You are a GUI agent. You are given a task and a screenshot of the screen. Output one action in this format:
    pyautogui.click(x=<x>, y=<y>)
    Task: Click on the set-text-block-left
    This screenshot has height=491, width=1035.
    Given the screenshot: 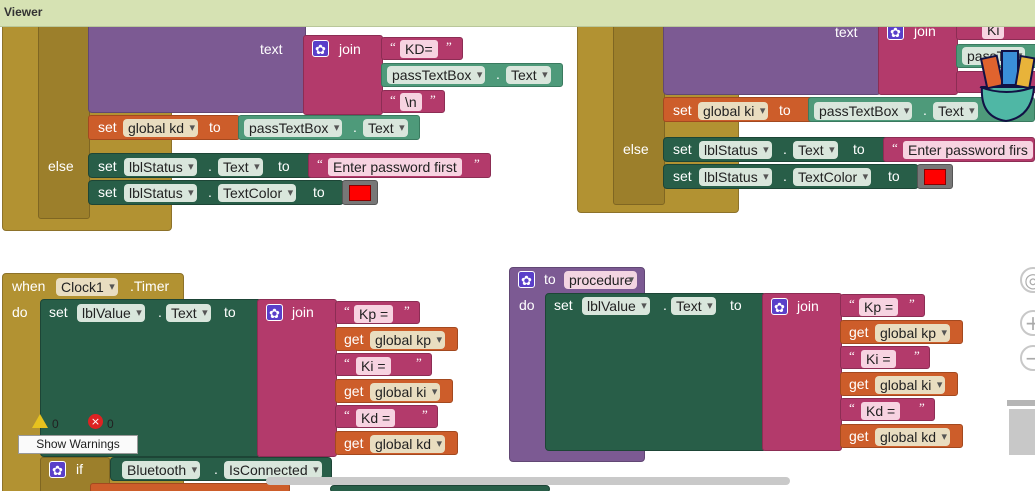 What is the action you would take?
    pyautogui.click(x=197, y=70)
    